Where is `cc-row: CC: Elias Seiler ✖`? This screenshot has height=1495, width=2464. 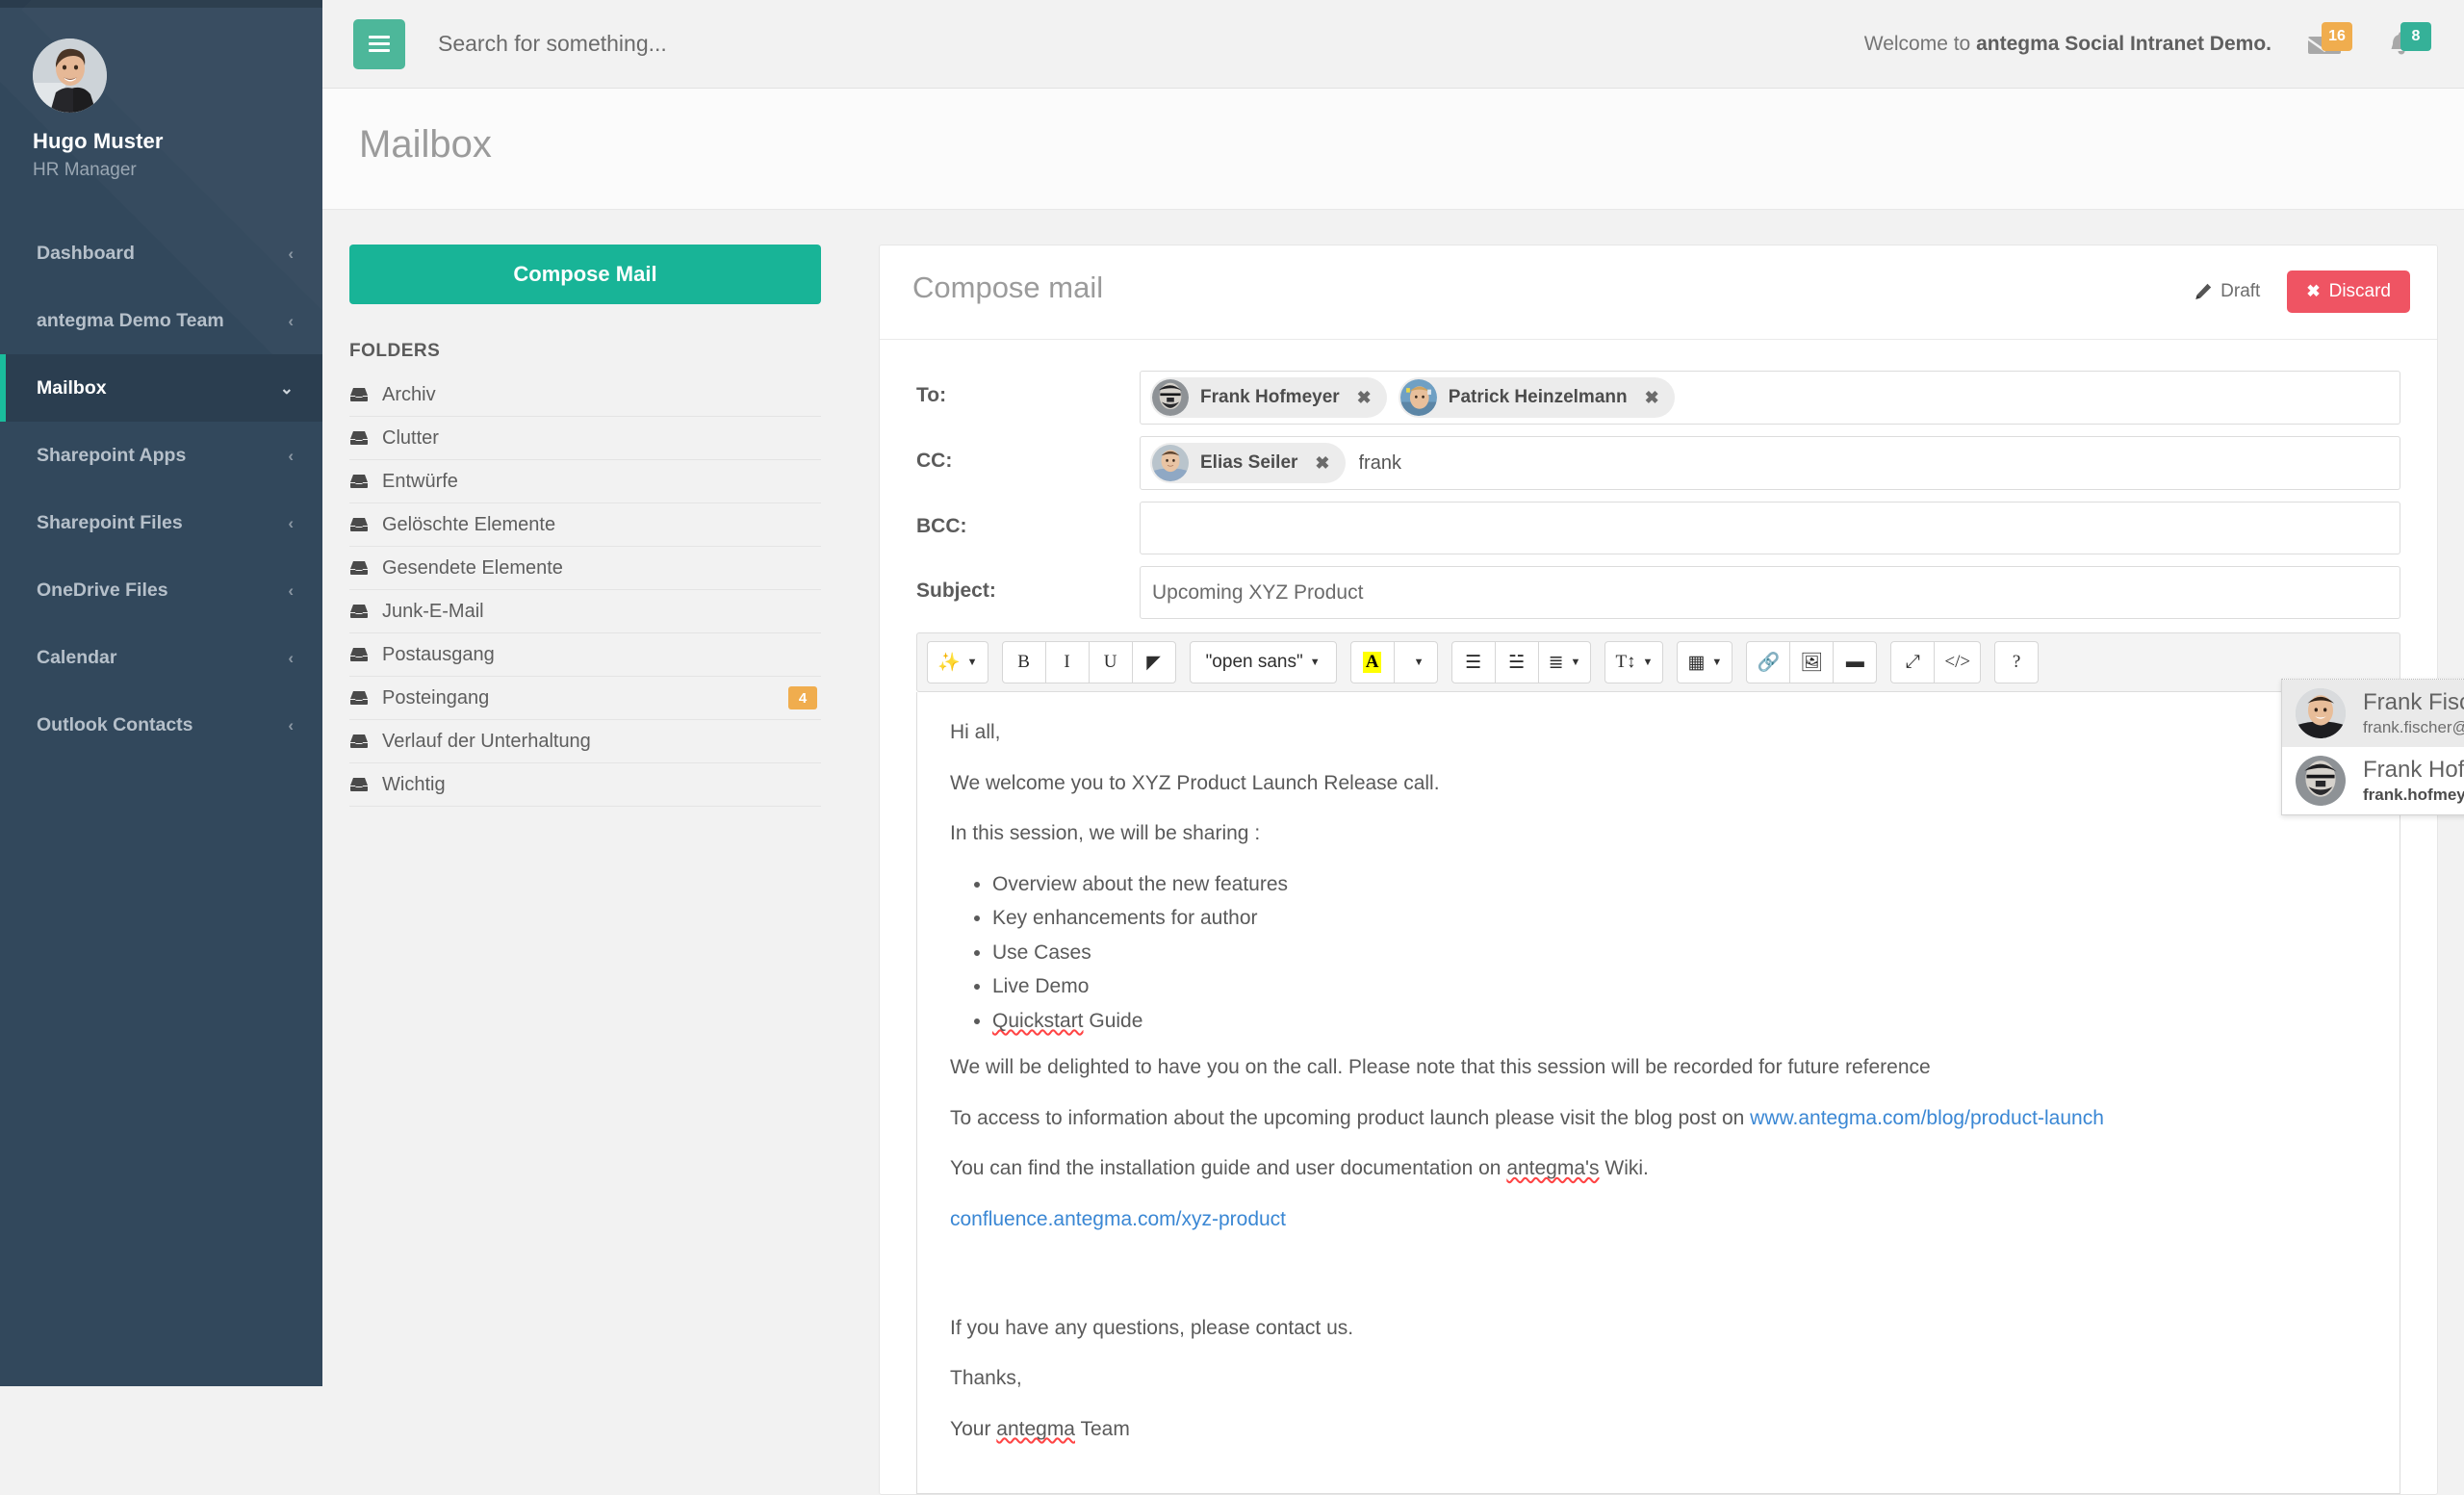
cc-row: CC: Elias Seiler ✖ is located at coordinates (1658, 463).